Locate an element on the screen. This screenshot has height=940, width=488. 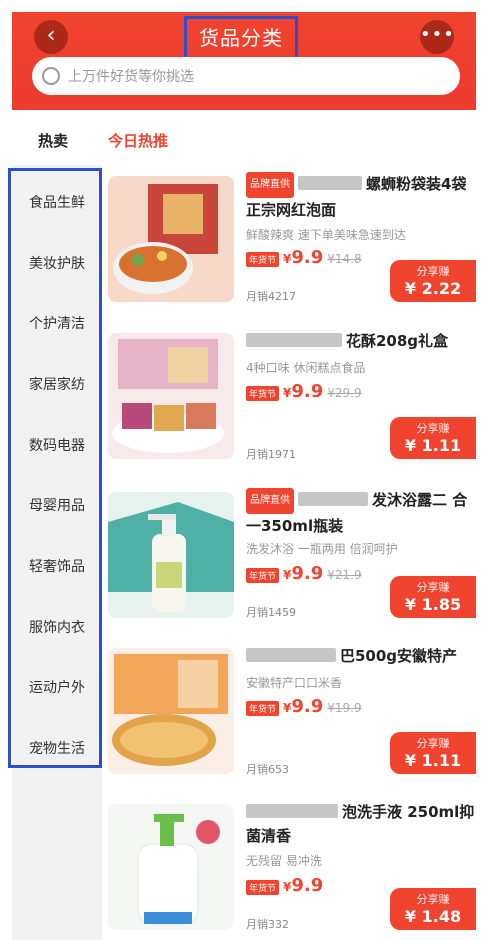
product-title: 花酥208g礼盒 is located at coordinates (361, 341).